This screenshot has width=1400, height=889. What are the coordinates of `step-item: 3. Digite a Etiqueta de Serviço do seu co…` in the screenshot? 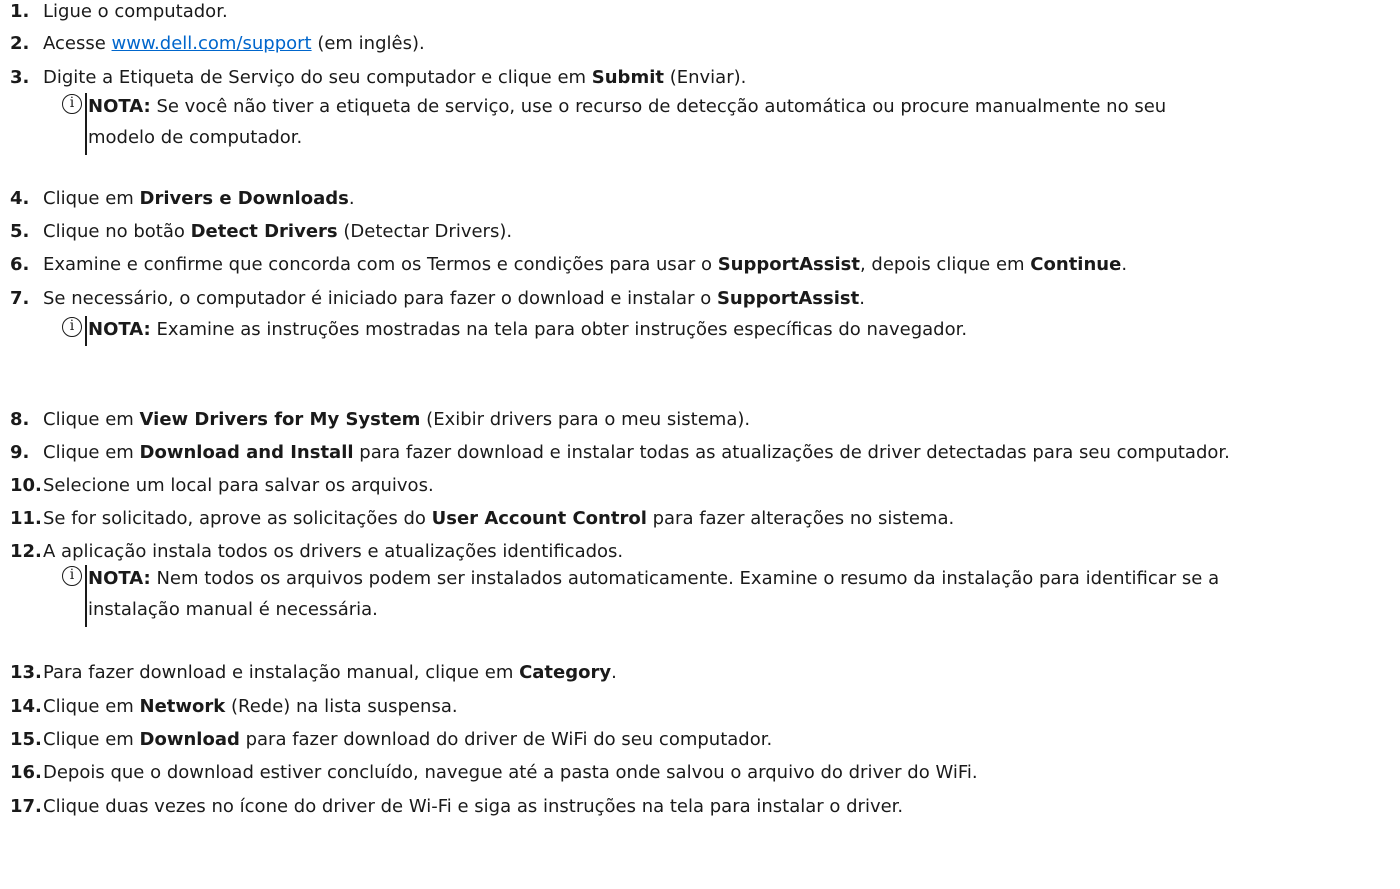 It's located at (378, 78).